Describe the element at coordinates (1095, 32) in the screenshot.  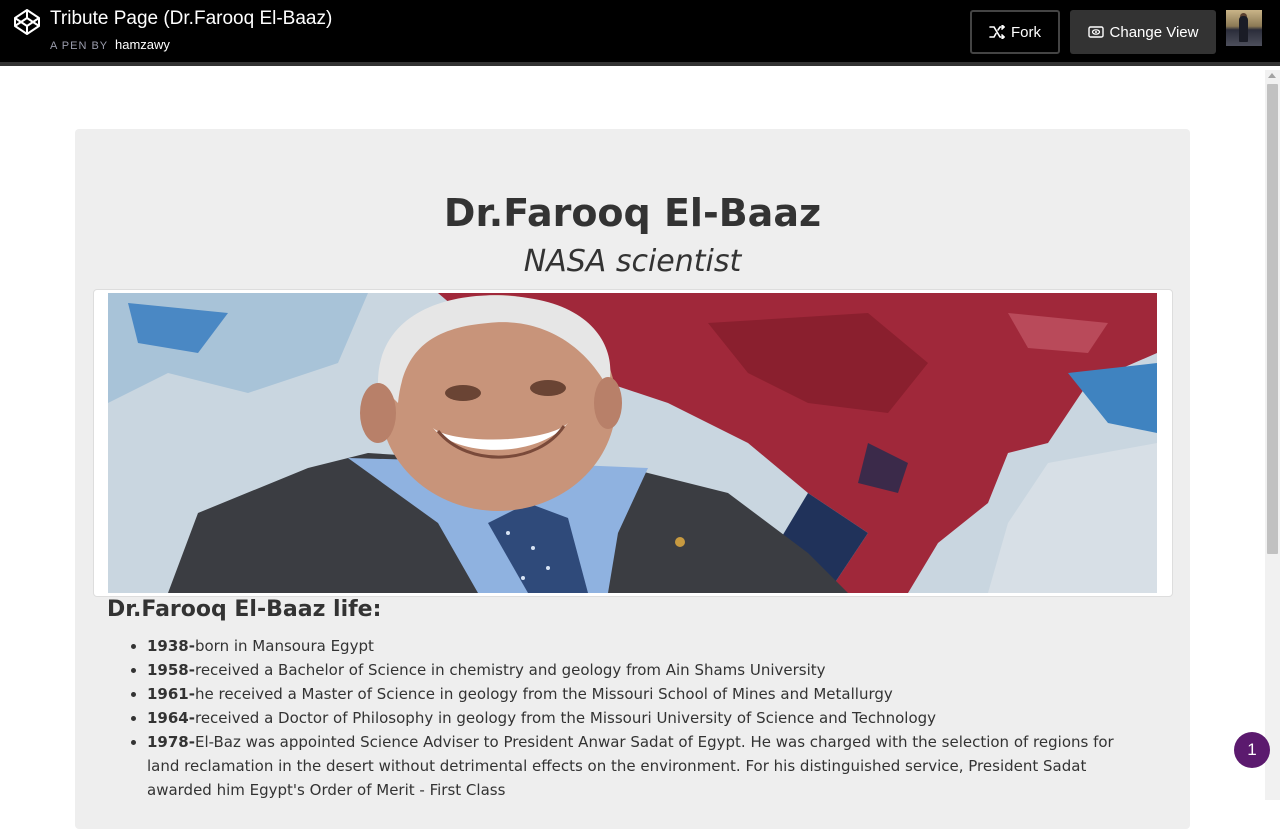
I see `eye-icon` at that location.